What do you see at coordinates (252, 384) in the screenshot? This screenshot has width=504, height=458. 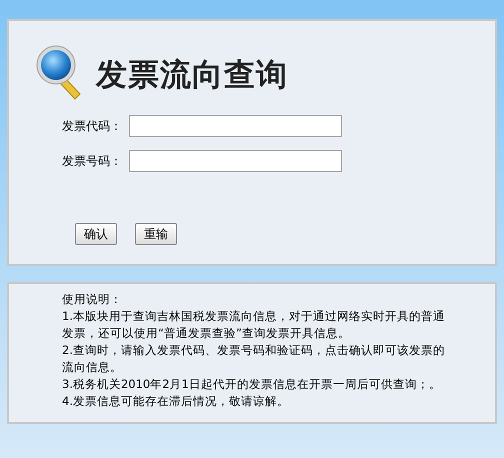 I see `instruction-item: 3.税务机关2010年2月1日起代开的发票信息在开票一周后可供查询；。` at bounding box center [252, 384].